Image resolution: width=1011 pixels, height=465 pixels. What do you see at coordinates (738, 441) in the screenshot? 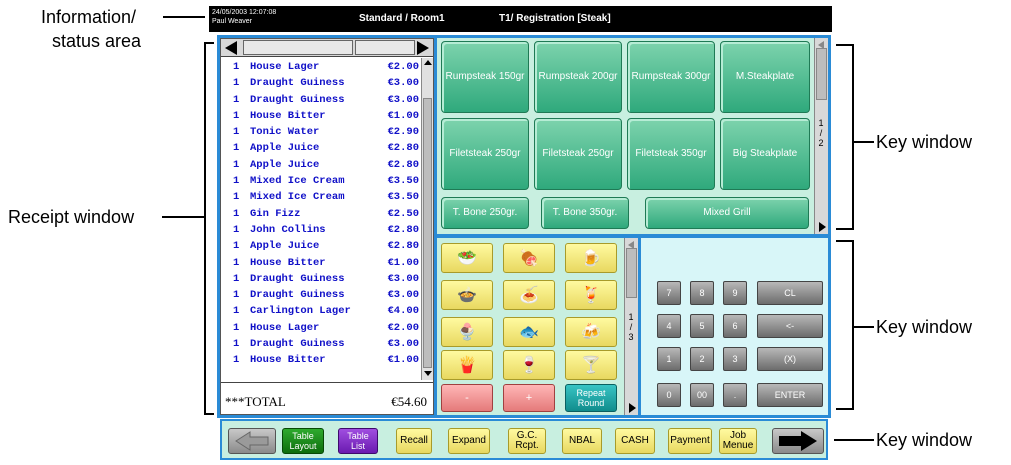
I see `job-menue-button: Job Menue` at bounding box center [738, 441].